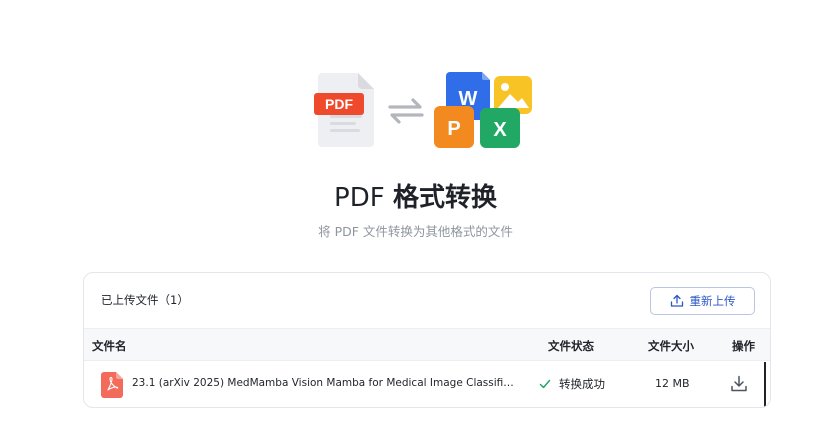 The width and height of the screenshot is (831, 443). I want to click on reupload-button: 重新上传, so click(702, 301).